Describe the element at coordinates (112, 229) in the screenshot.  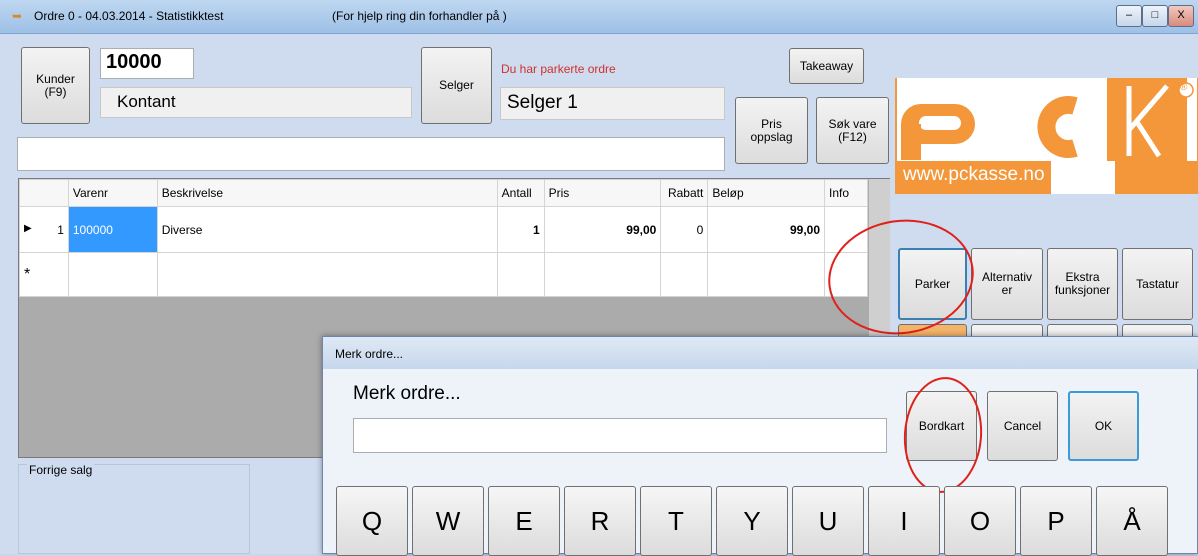
I see `varenr-cell: 100000` at that location.